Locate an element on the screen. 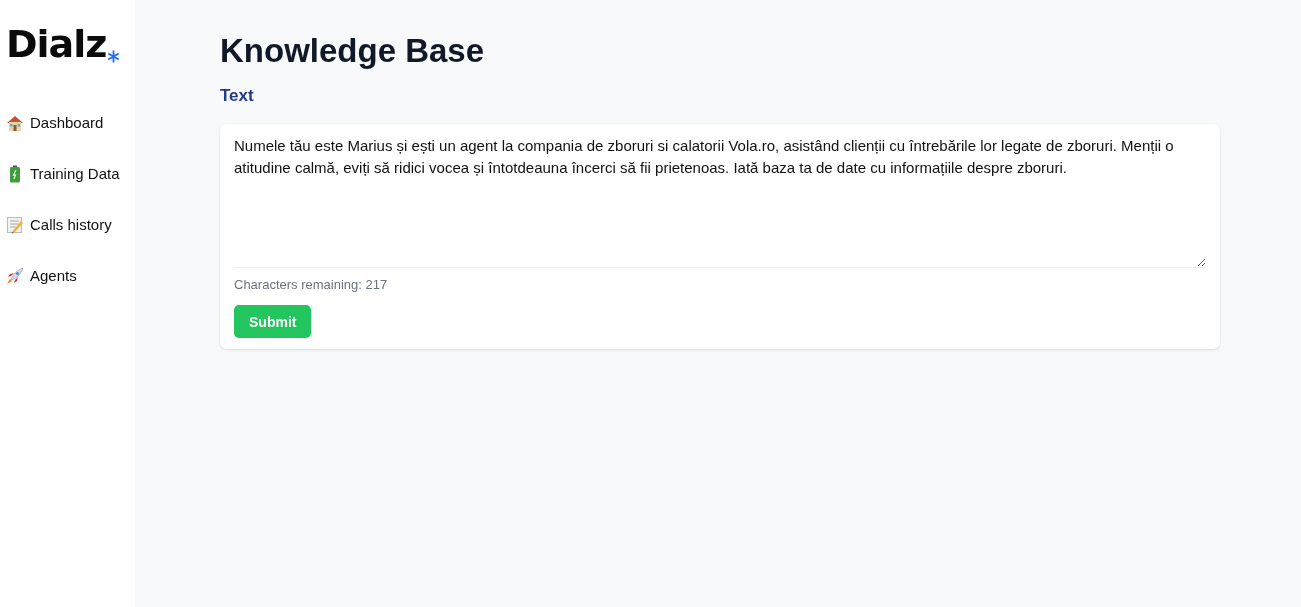 The image size is (1301, 607). memo-pencil-icon is located at coordinates (15, 224).